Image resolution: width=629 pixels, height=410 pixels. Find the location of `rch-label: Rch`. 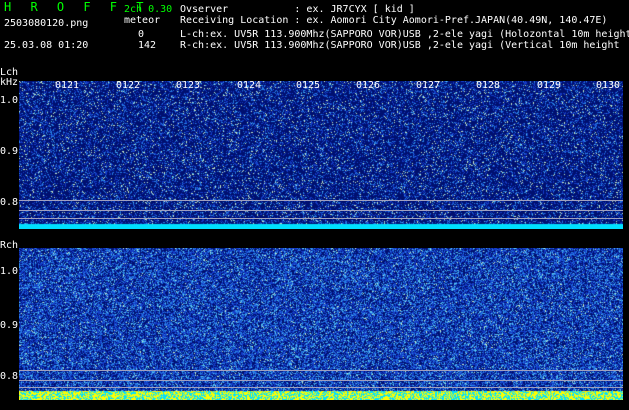

rch-label: Rch is located at coordinates (9, 245).